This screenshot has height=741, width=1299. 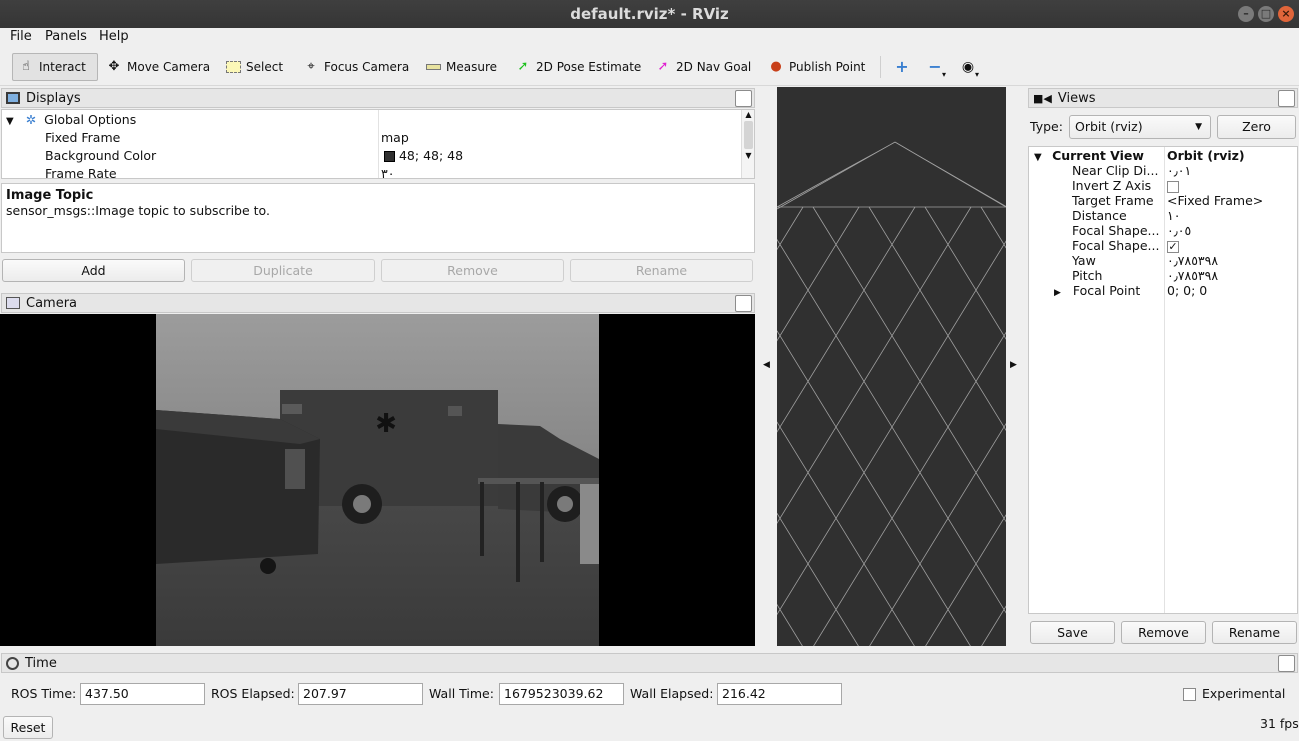 What do you see at coordinates (253, 693) in the screenshot?
I see `ros-elapsed-label: ROS Elapsed:` at bounding box center [253, 693].